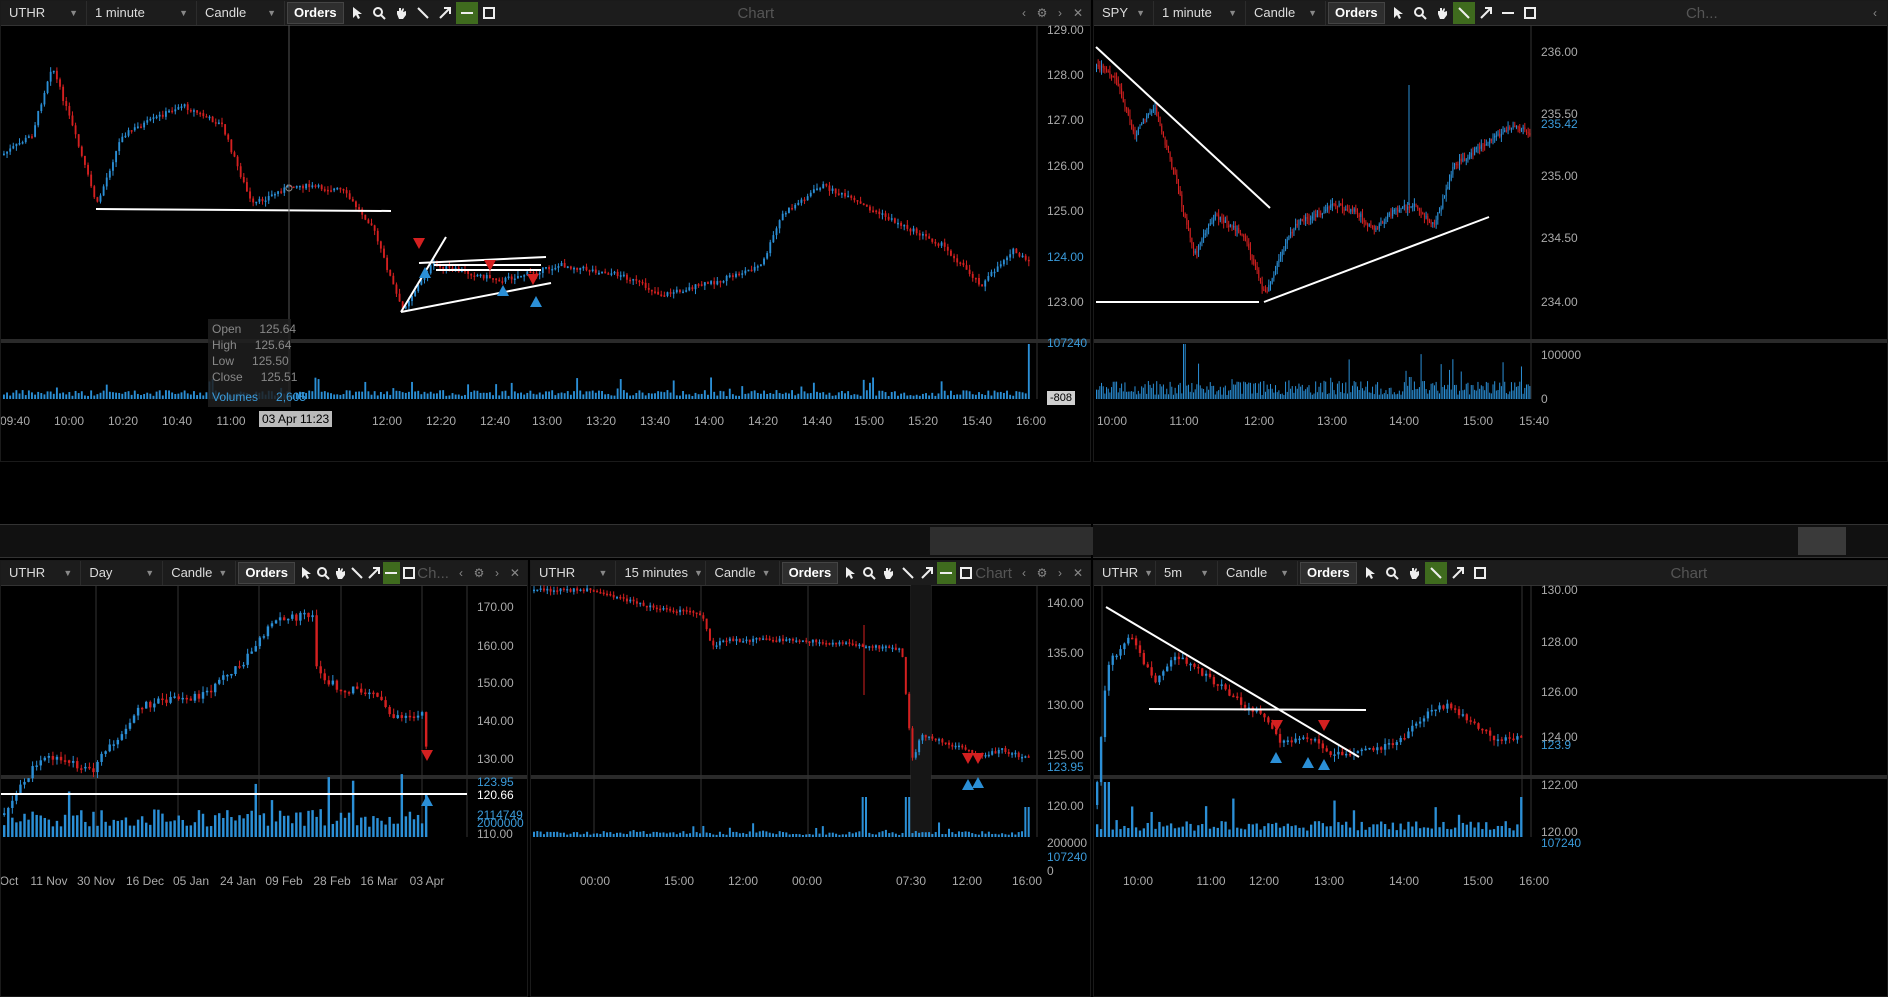 This screenshot has width=1888, height=997. What do you see at coordinates (597, 541) in the screenshot?
I see `navigator-strip-left` at bounding box center [597, 541].